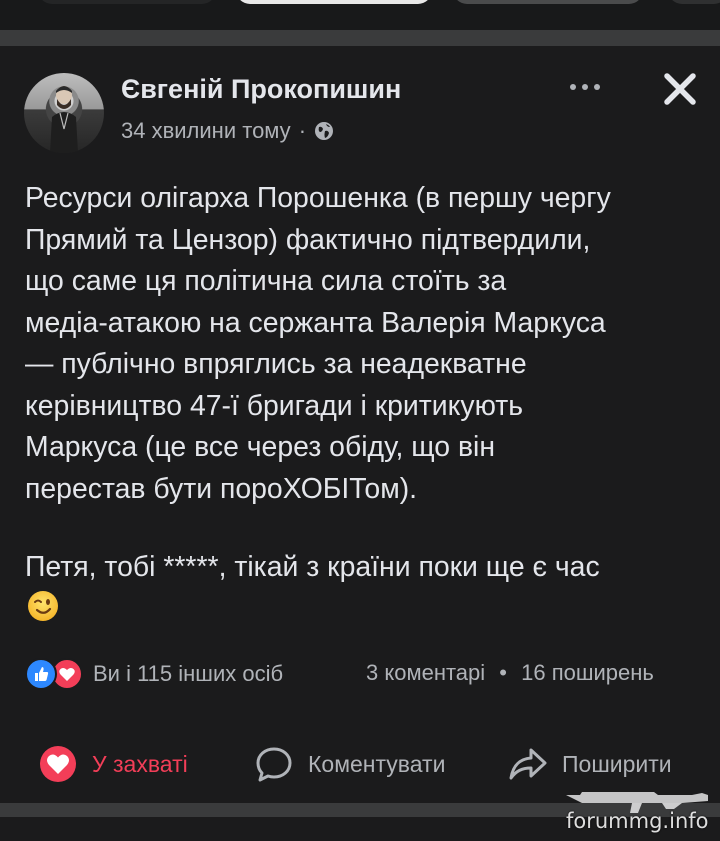 This screenshot has height=841, width=720. Describe the element at coordinates (637, 821) in the screenshot. I see `watermark-text: forummg.info` at that location.